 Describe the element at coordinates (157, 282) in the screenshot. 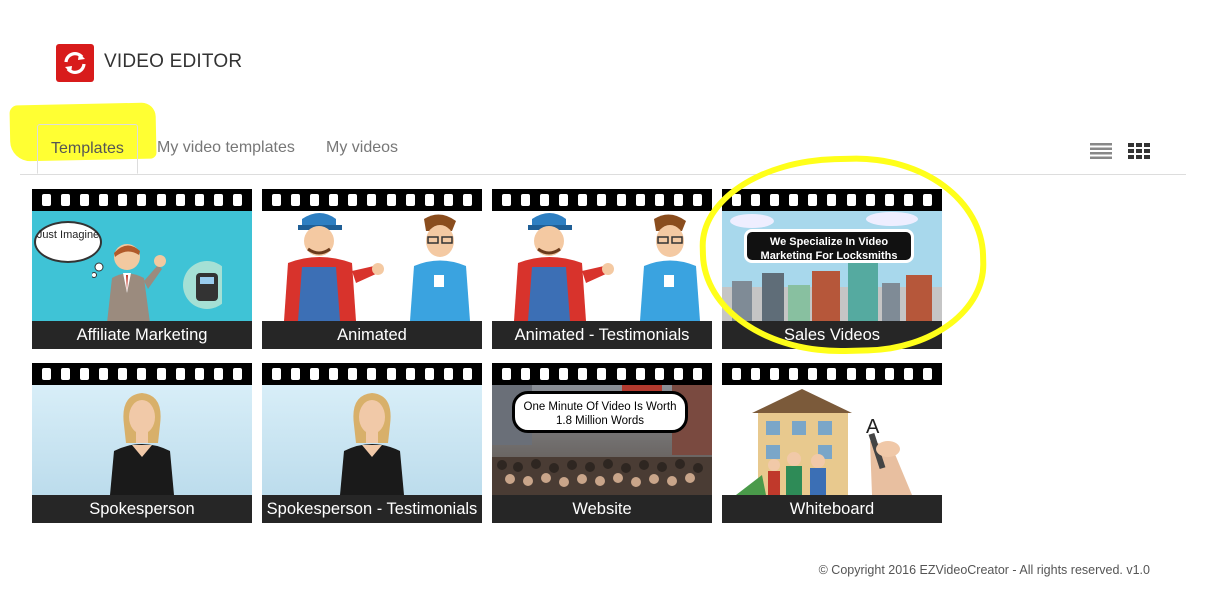

I see `businessman-illustration` at that location.